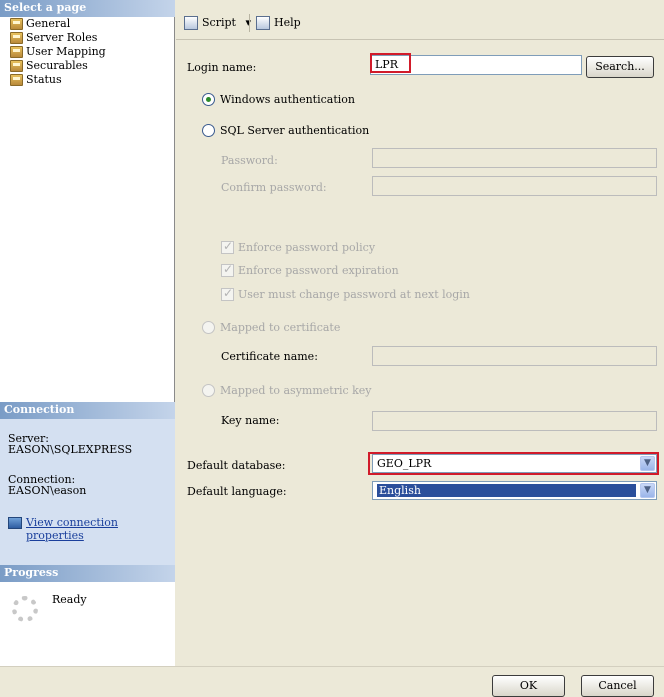 The width and height of the screenshot is (664, 697). I want to click on help-button: Help, so click(278, 23).